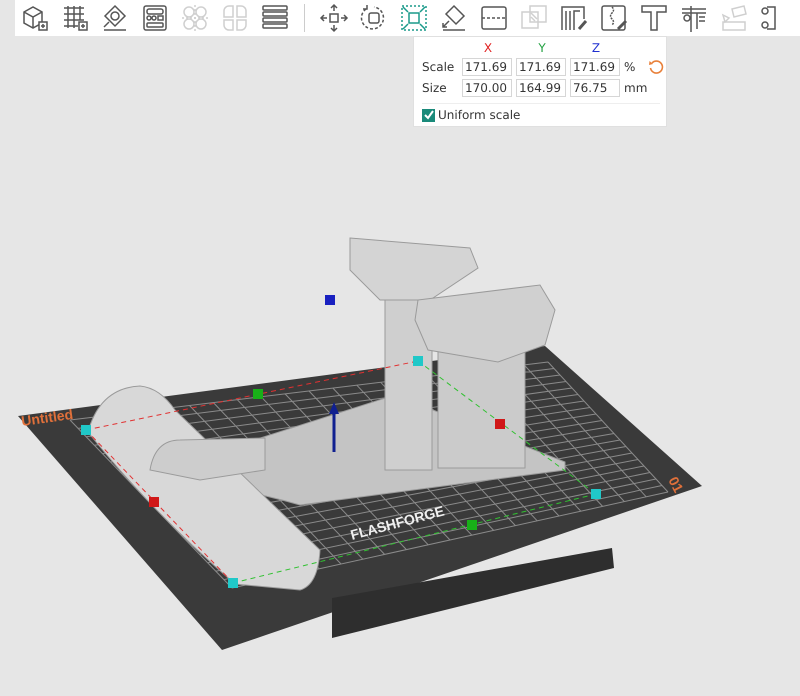 The image size is (800, 696). What do you see at coordinates (414, 18) in the screenshot?
I see `scale-tool-button` at bounding box center [414, 18].